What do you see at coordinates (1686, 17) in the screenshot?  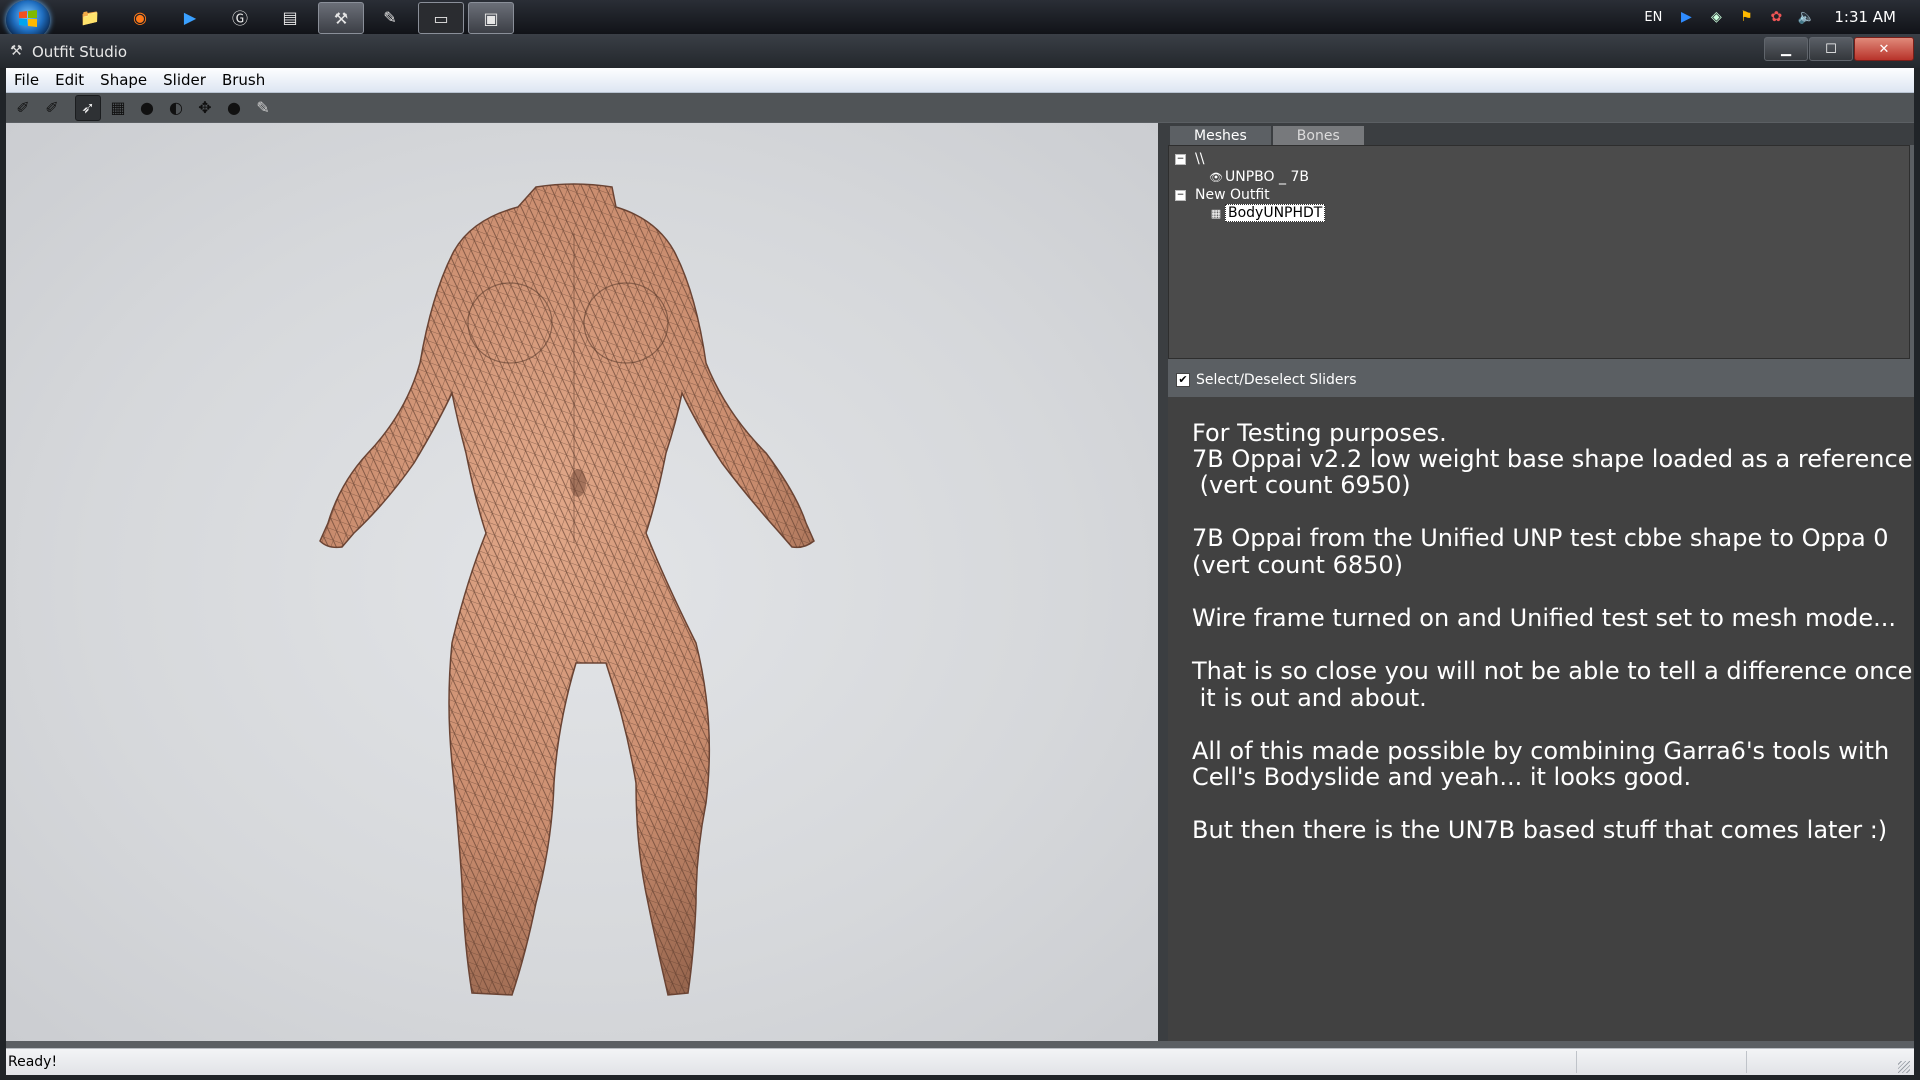 I see `media-tray-icon: ▶` at bounding box center [1686, 17].